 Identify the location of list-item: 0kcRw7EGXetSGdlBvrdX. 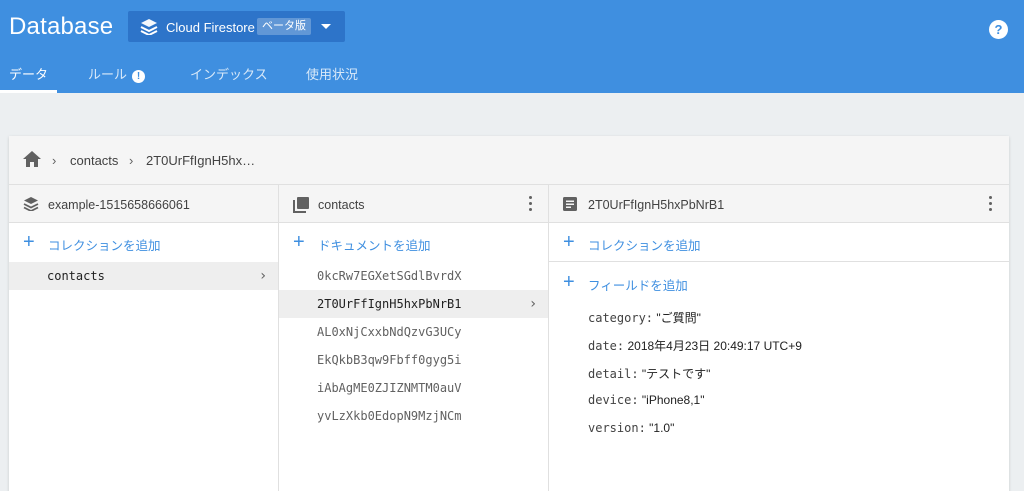
(413, 276).